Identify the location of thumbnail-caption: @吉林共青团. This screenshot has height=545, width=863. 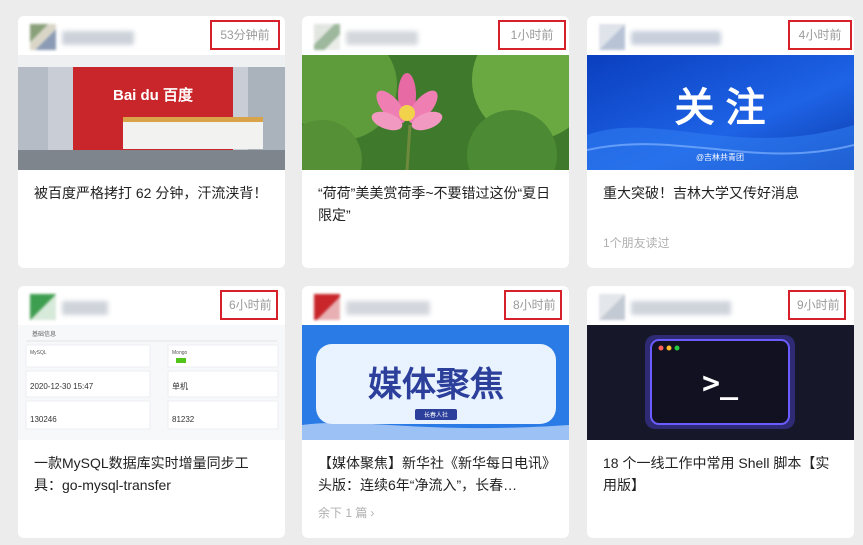
(720, 157).